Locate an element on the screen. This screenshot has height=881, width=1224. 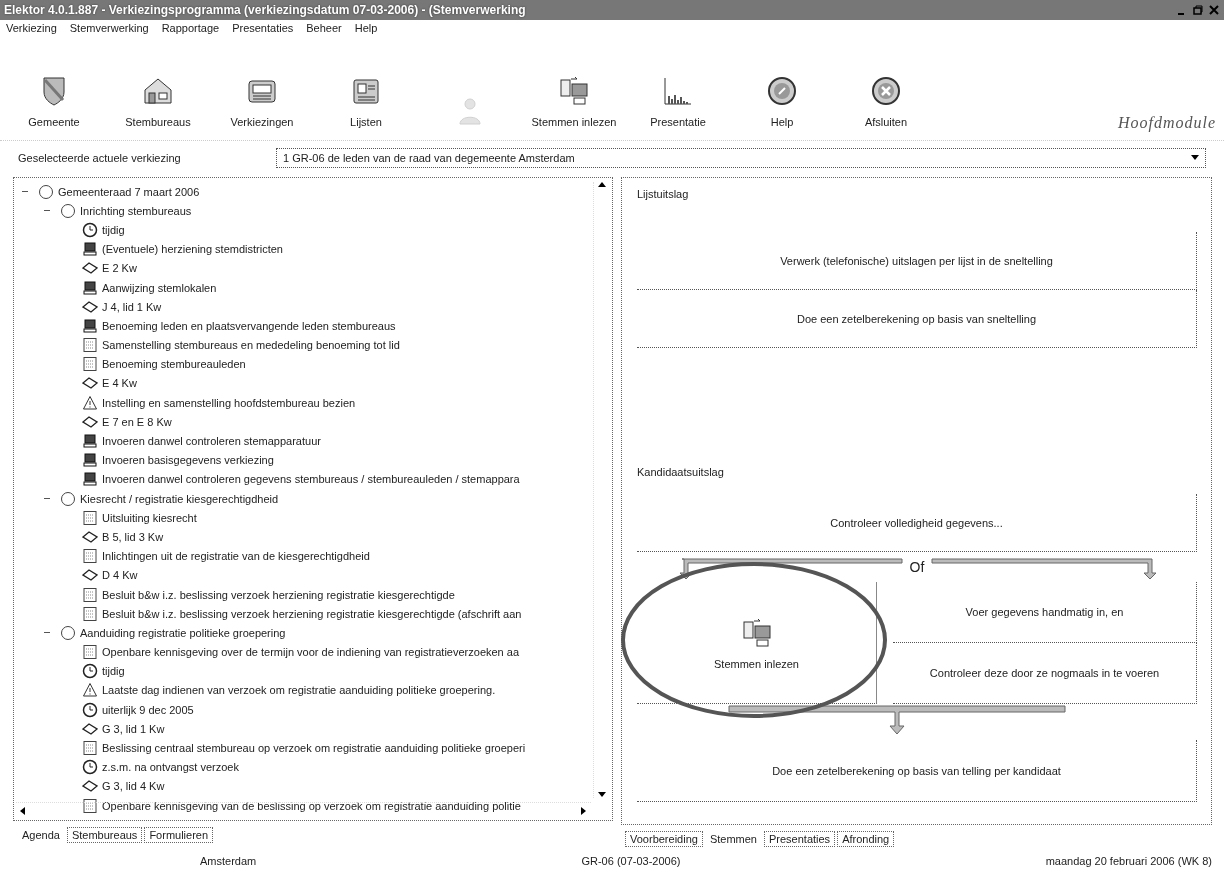
tree-item: z.s.m. na ontvangst verzoek is located at coordinates (170, 767).